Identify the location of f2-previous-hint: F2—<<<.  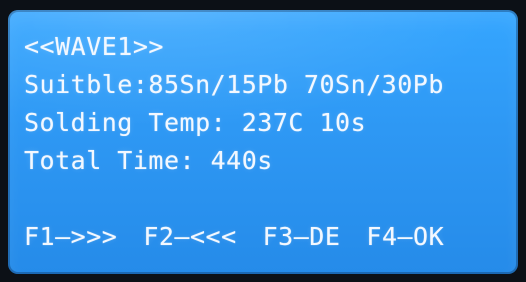
(190, 236).